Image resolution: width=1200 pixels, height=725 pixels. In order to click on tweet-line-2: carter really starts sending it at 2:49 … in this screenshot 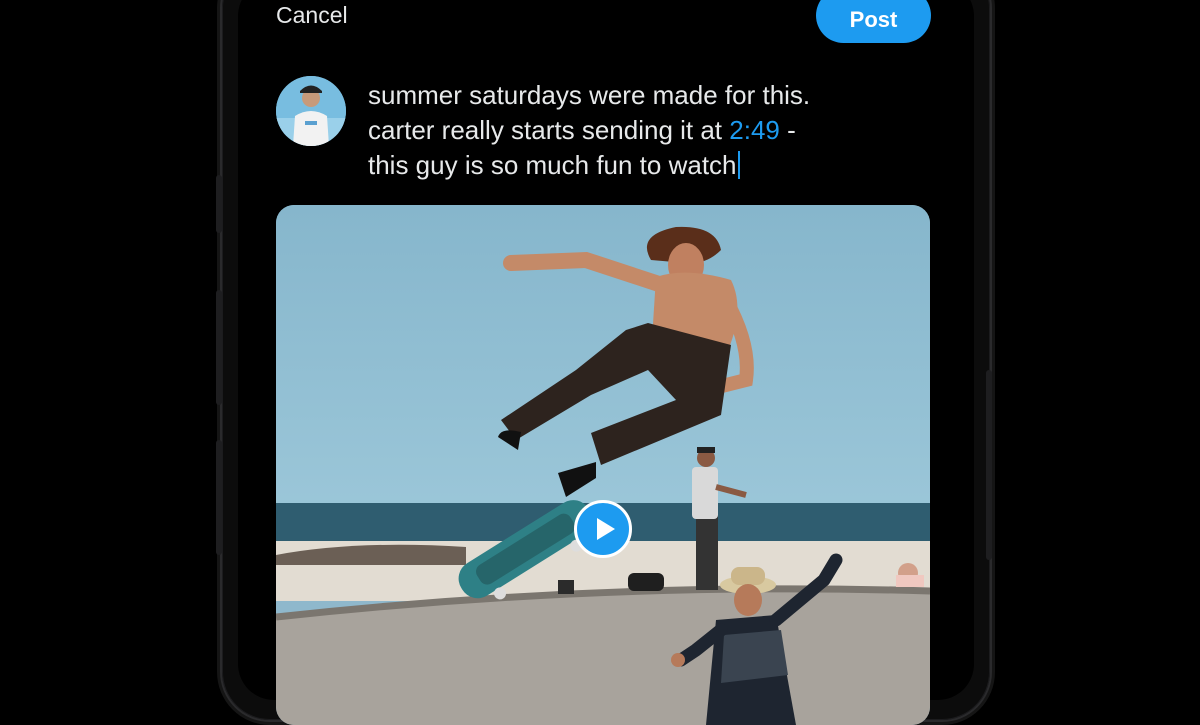, I will do `click(648, 130)`.